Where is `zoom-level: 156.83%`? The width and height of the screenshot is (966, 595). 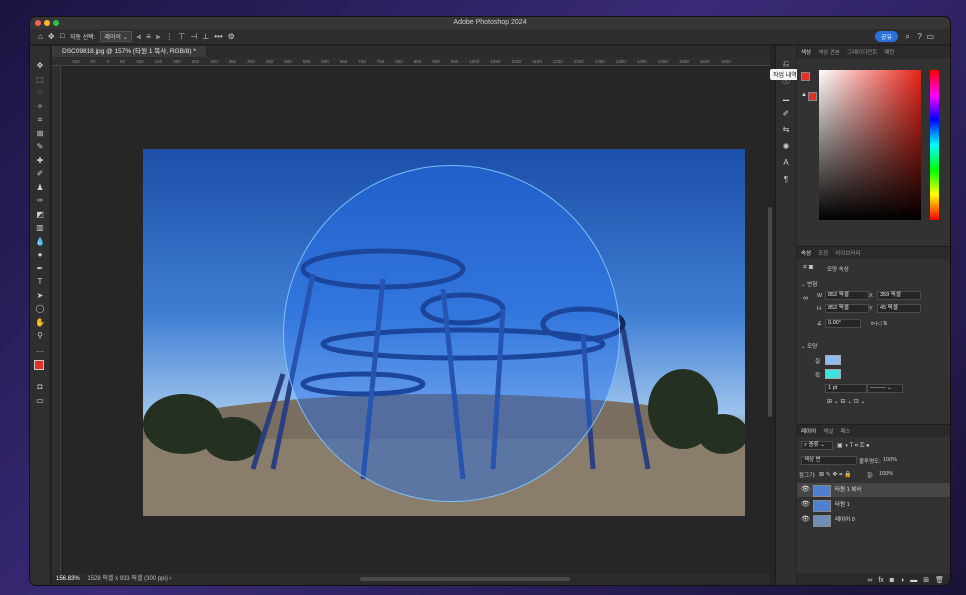 zoom-level: 156.83% is located at coordinates (68, 579).